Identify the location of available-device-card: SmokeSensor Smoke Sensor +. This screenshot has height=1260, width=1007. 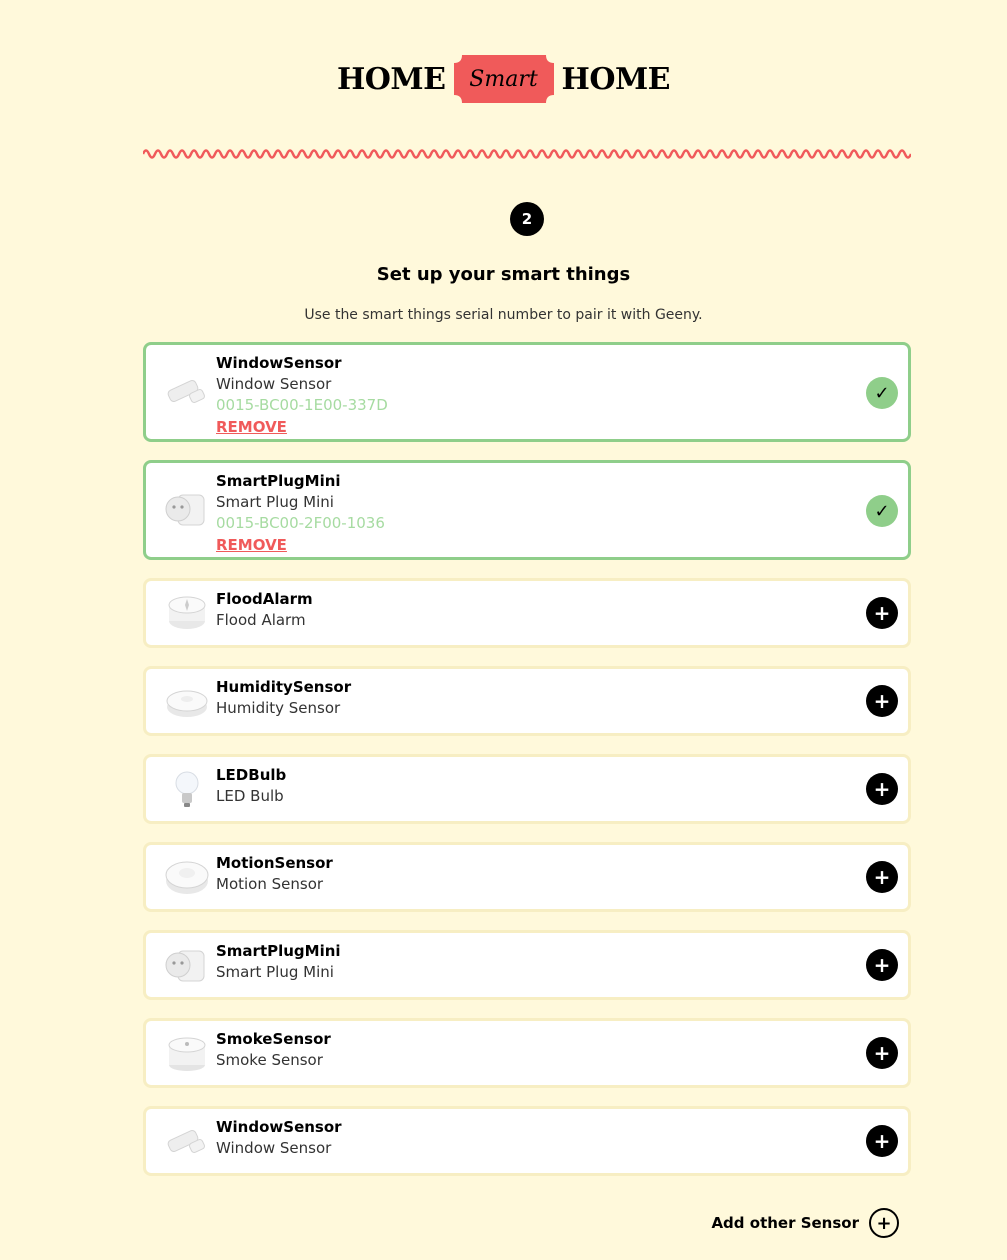
(527, 1053).